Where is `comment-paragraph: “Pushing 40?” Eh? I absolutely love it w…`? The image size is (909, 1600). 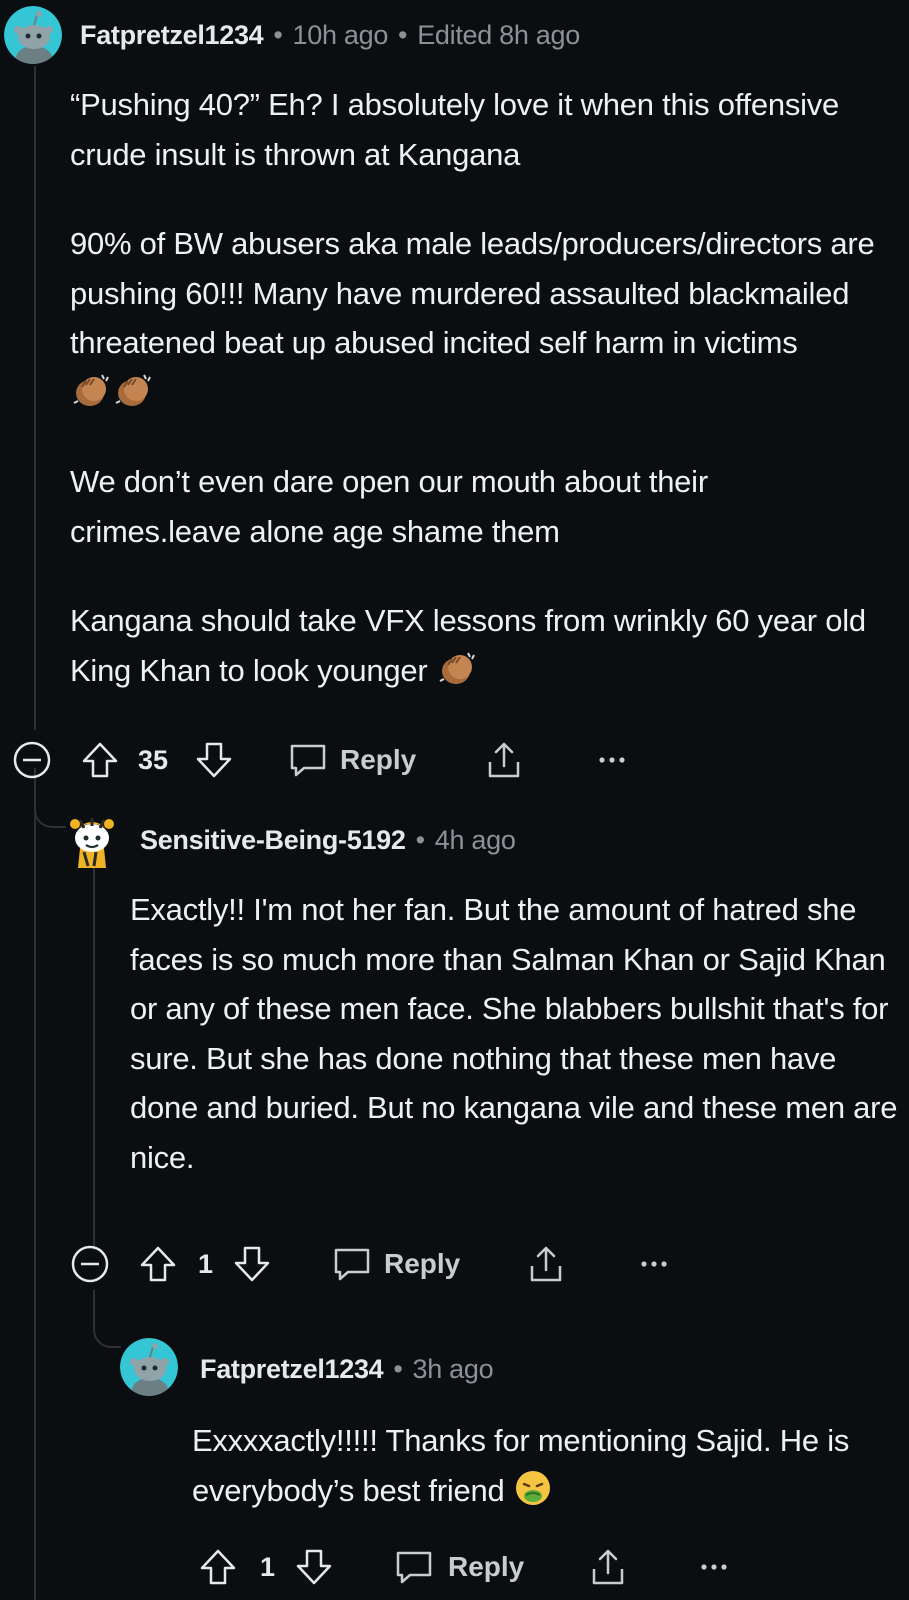 comment-paragraph: “Pushing 40?” Eh? I absolutely love it w… is located at coordinates (455, 129).